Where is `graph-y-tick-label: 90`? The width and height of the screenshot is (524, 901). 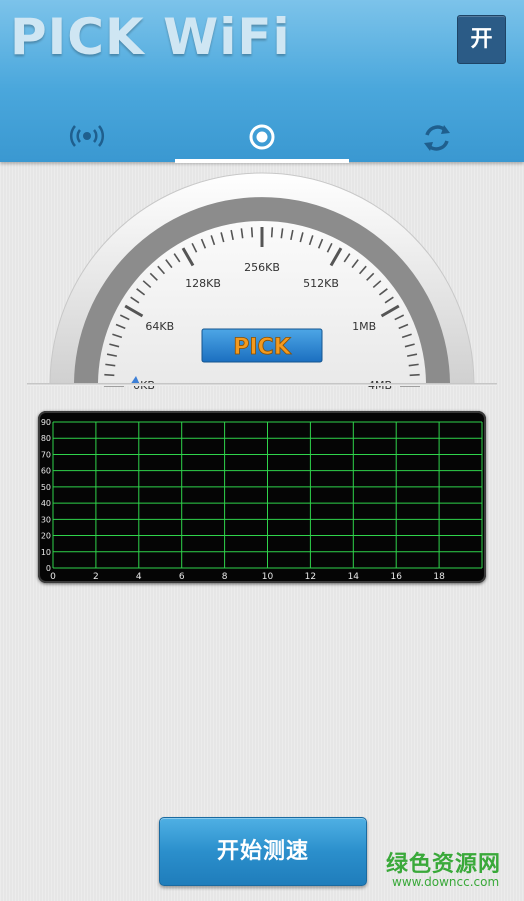 graph-y-tick-label: 90 is located at coordinates (46, 422).